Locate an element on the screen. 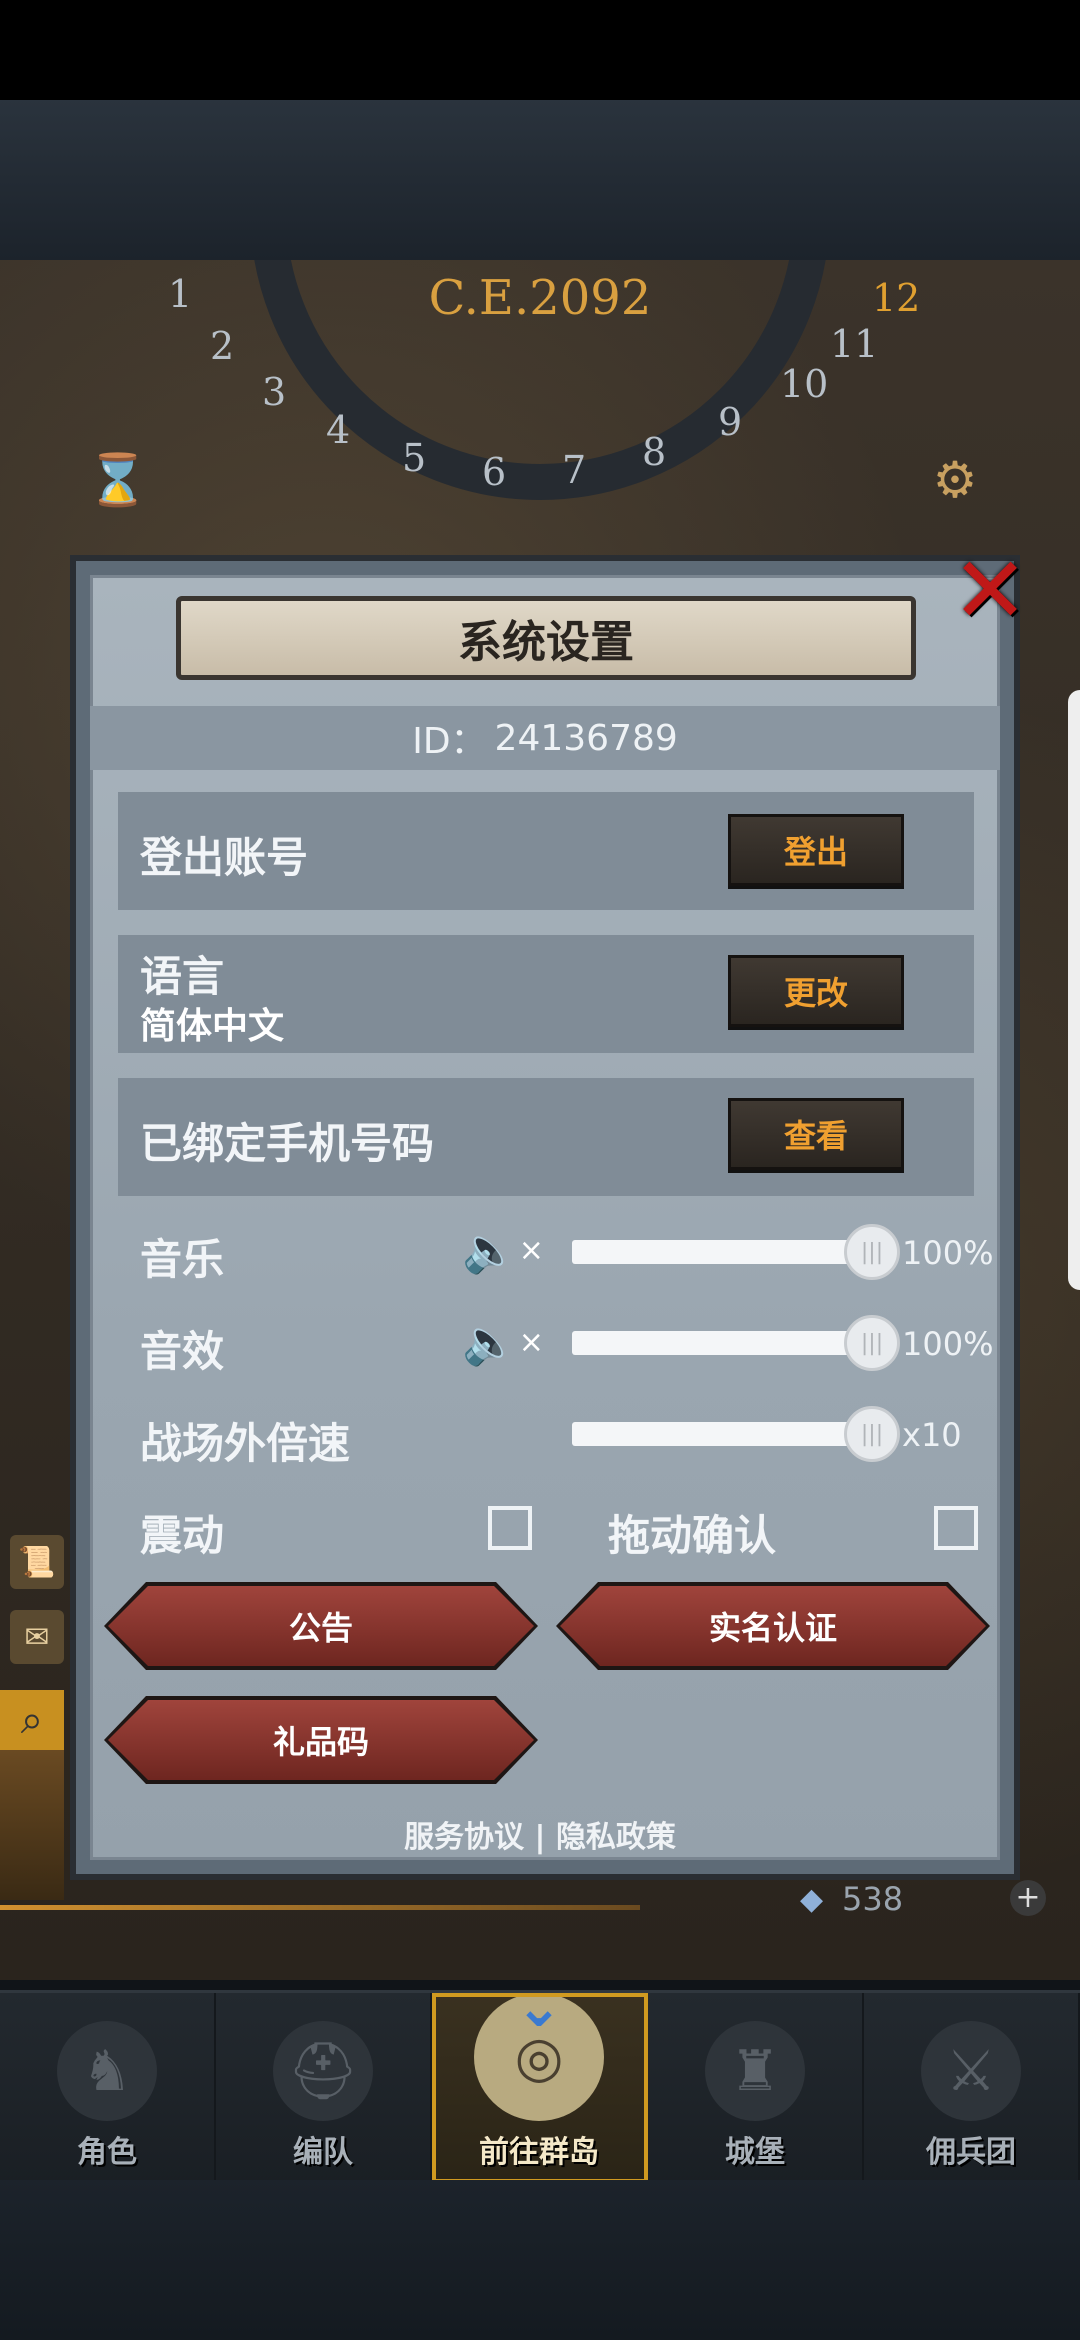  music-mute-icon: 🔈 × is located at coordinates (503, 1250).